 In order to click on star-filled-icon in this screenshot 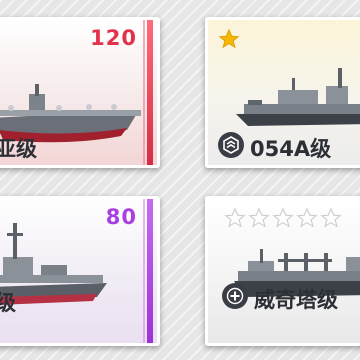, I will do `click(229, 38)`.